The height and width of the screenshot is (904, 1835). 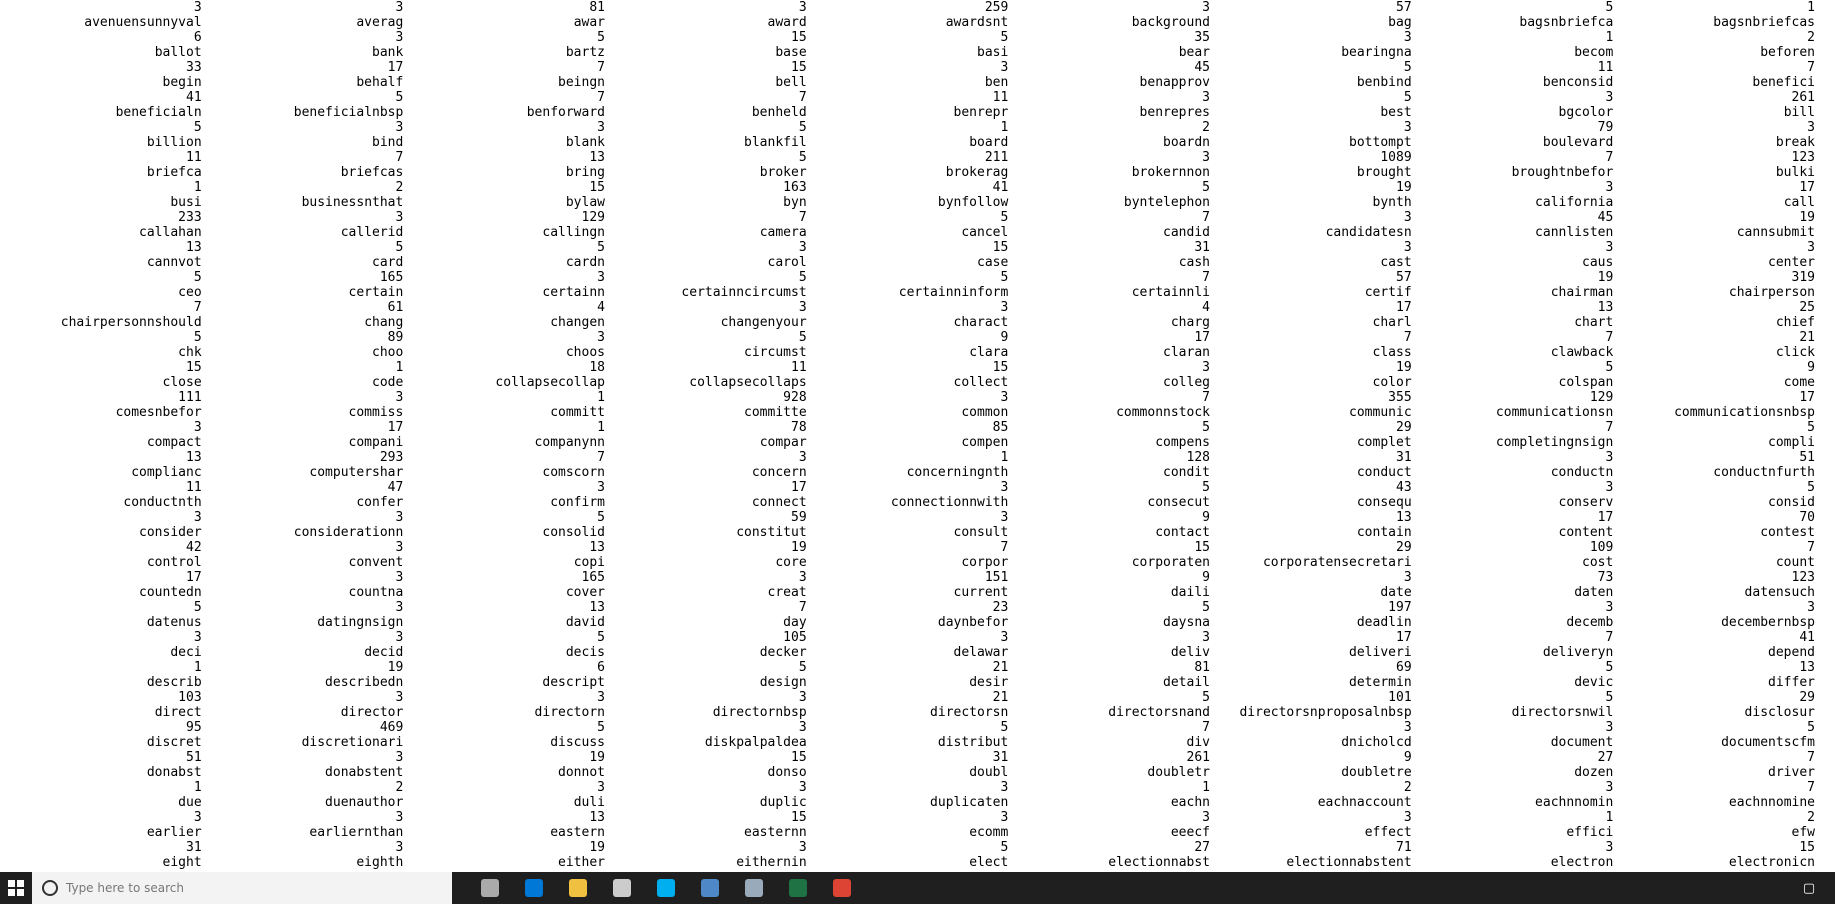 What do you see at coordinates (170, 532) in the screenshot?
I see `word-cell: consider` at bounding box center [170, 532].